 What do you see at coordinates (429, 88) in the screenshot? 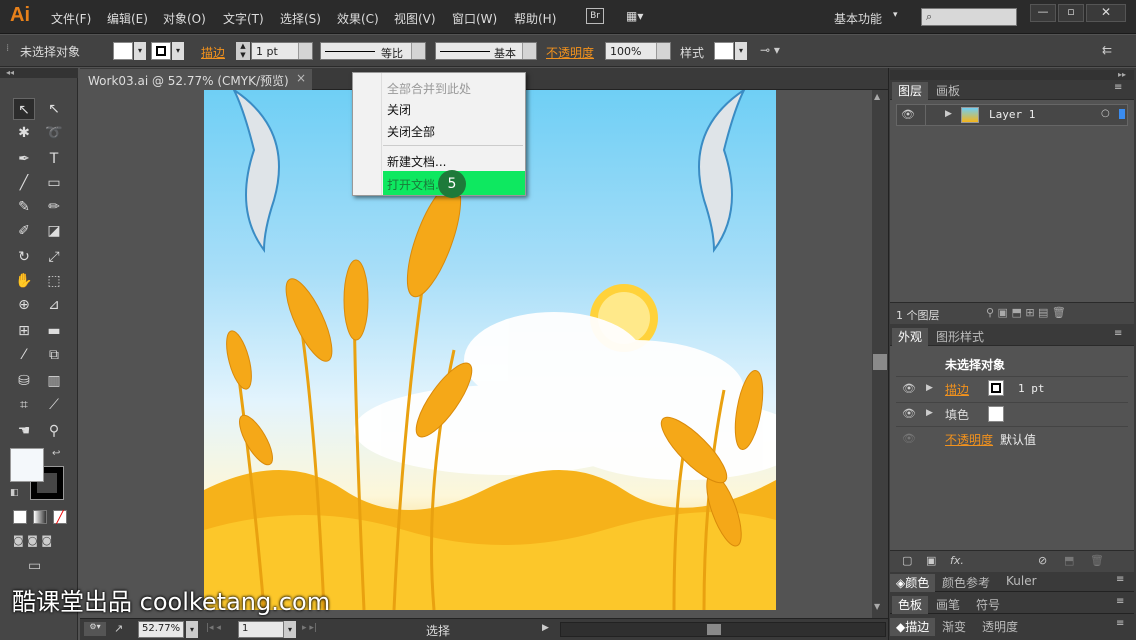
I see `menu-item-consolidate: 全部合并到此处` at bounding box center [429, 88].